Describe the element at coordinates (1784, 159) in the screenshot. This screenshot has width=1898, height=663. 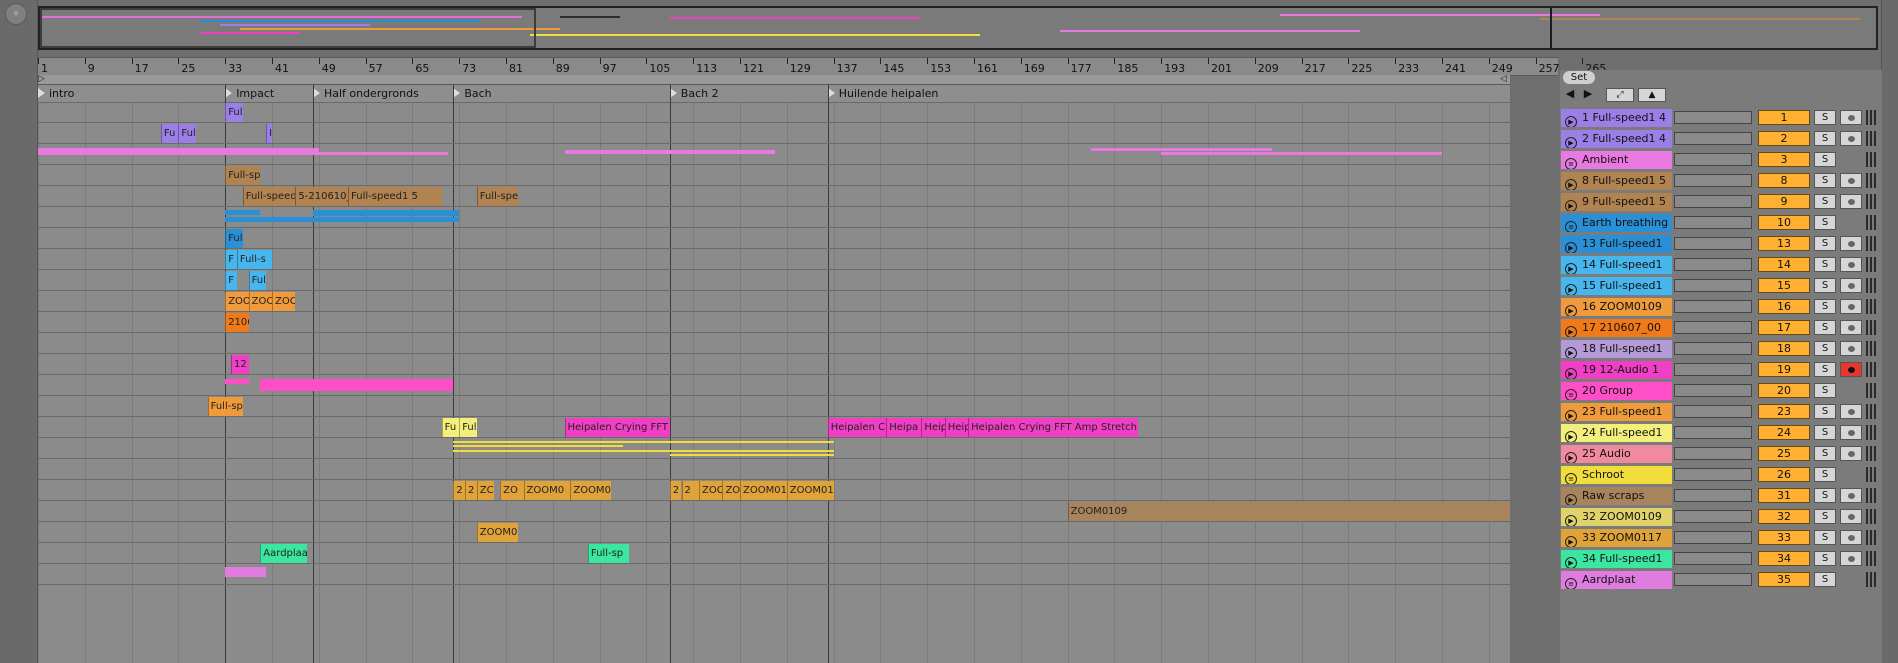
I see `track-activator: 3` at that location.